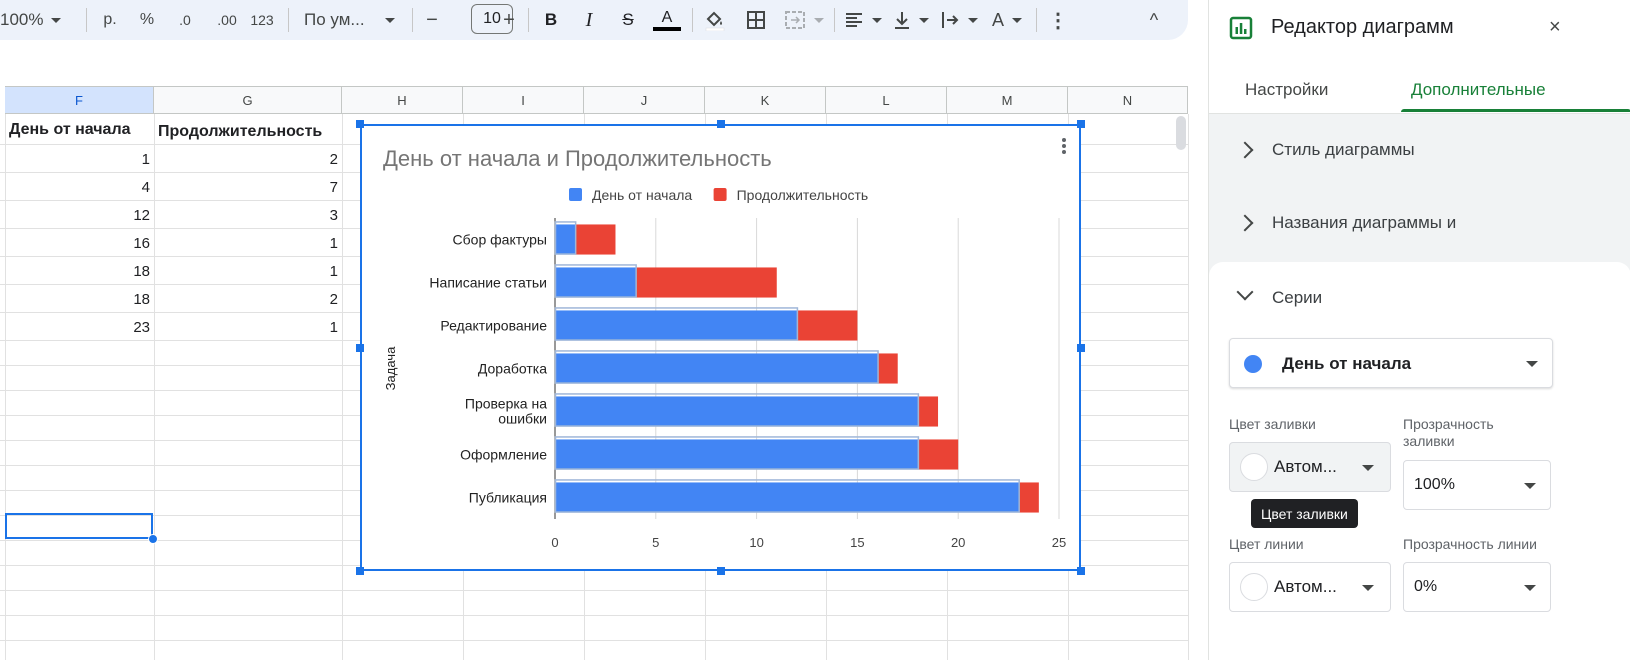 The width and height of the screenshot is (1630, 660). What do you see at coordinates (765, 100) in the screenshot?
I see `column-header-k: K` at bounding box center [765, 100].